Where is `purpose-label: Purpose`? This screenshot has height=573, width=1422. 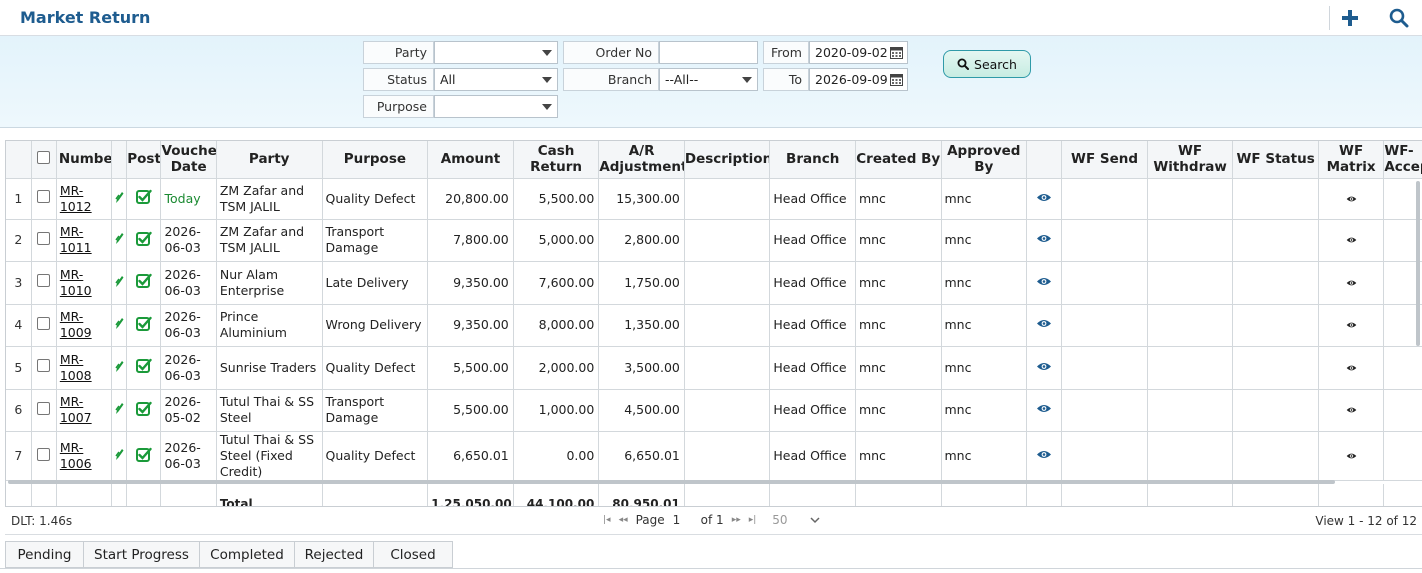
purpose-label: Purpose is located at coordinates (398, 106).